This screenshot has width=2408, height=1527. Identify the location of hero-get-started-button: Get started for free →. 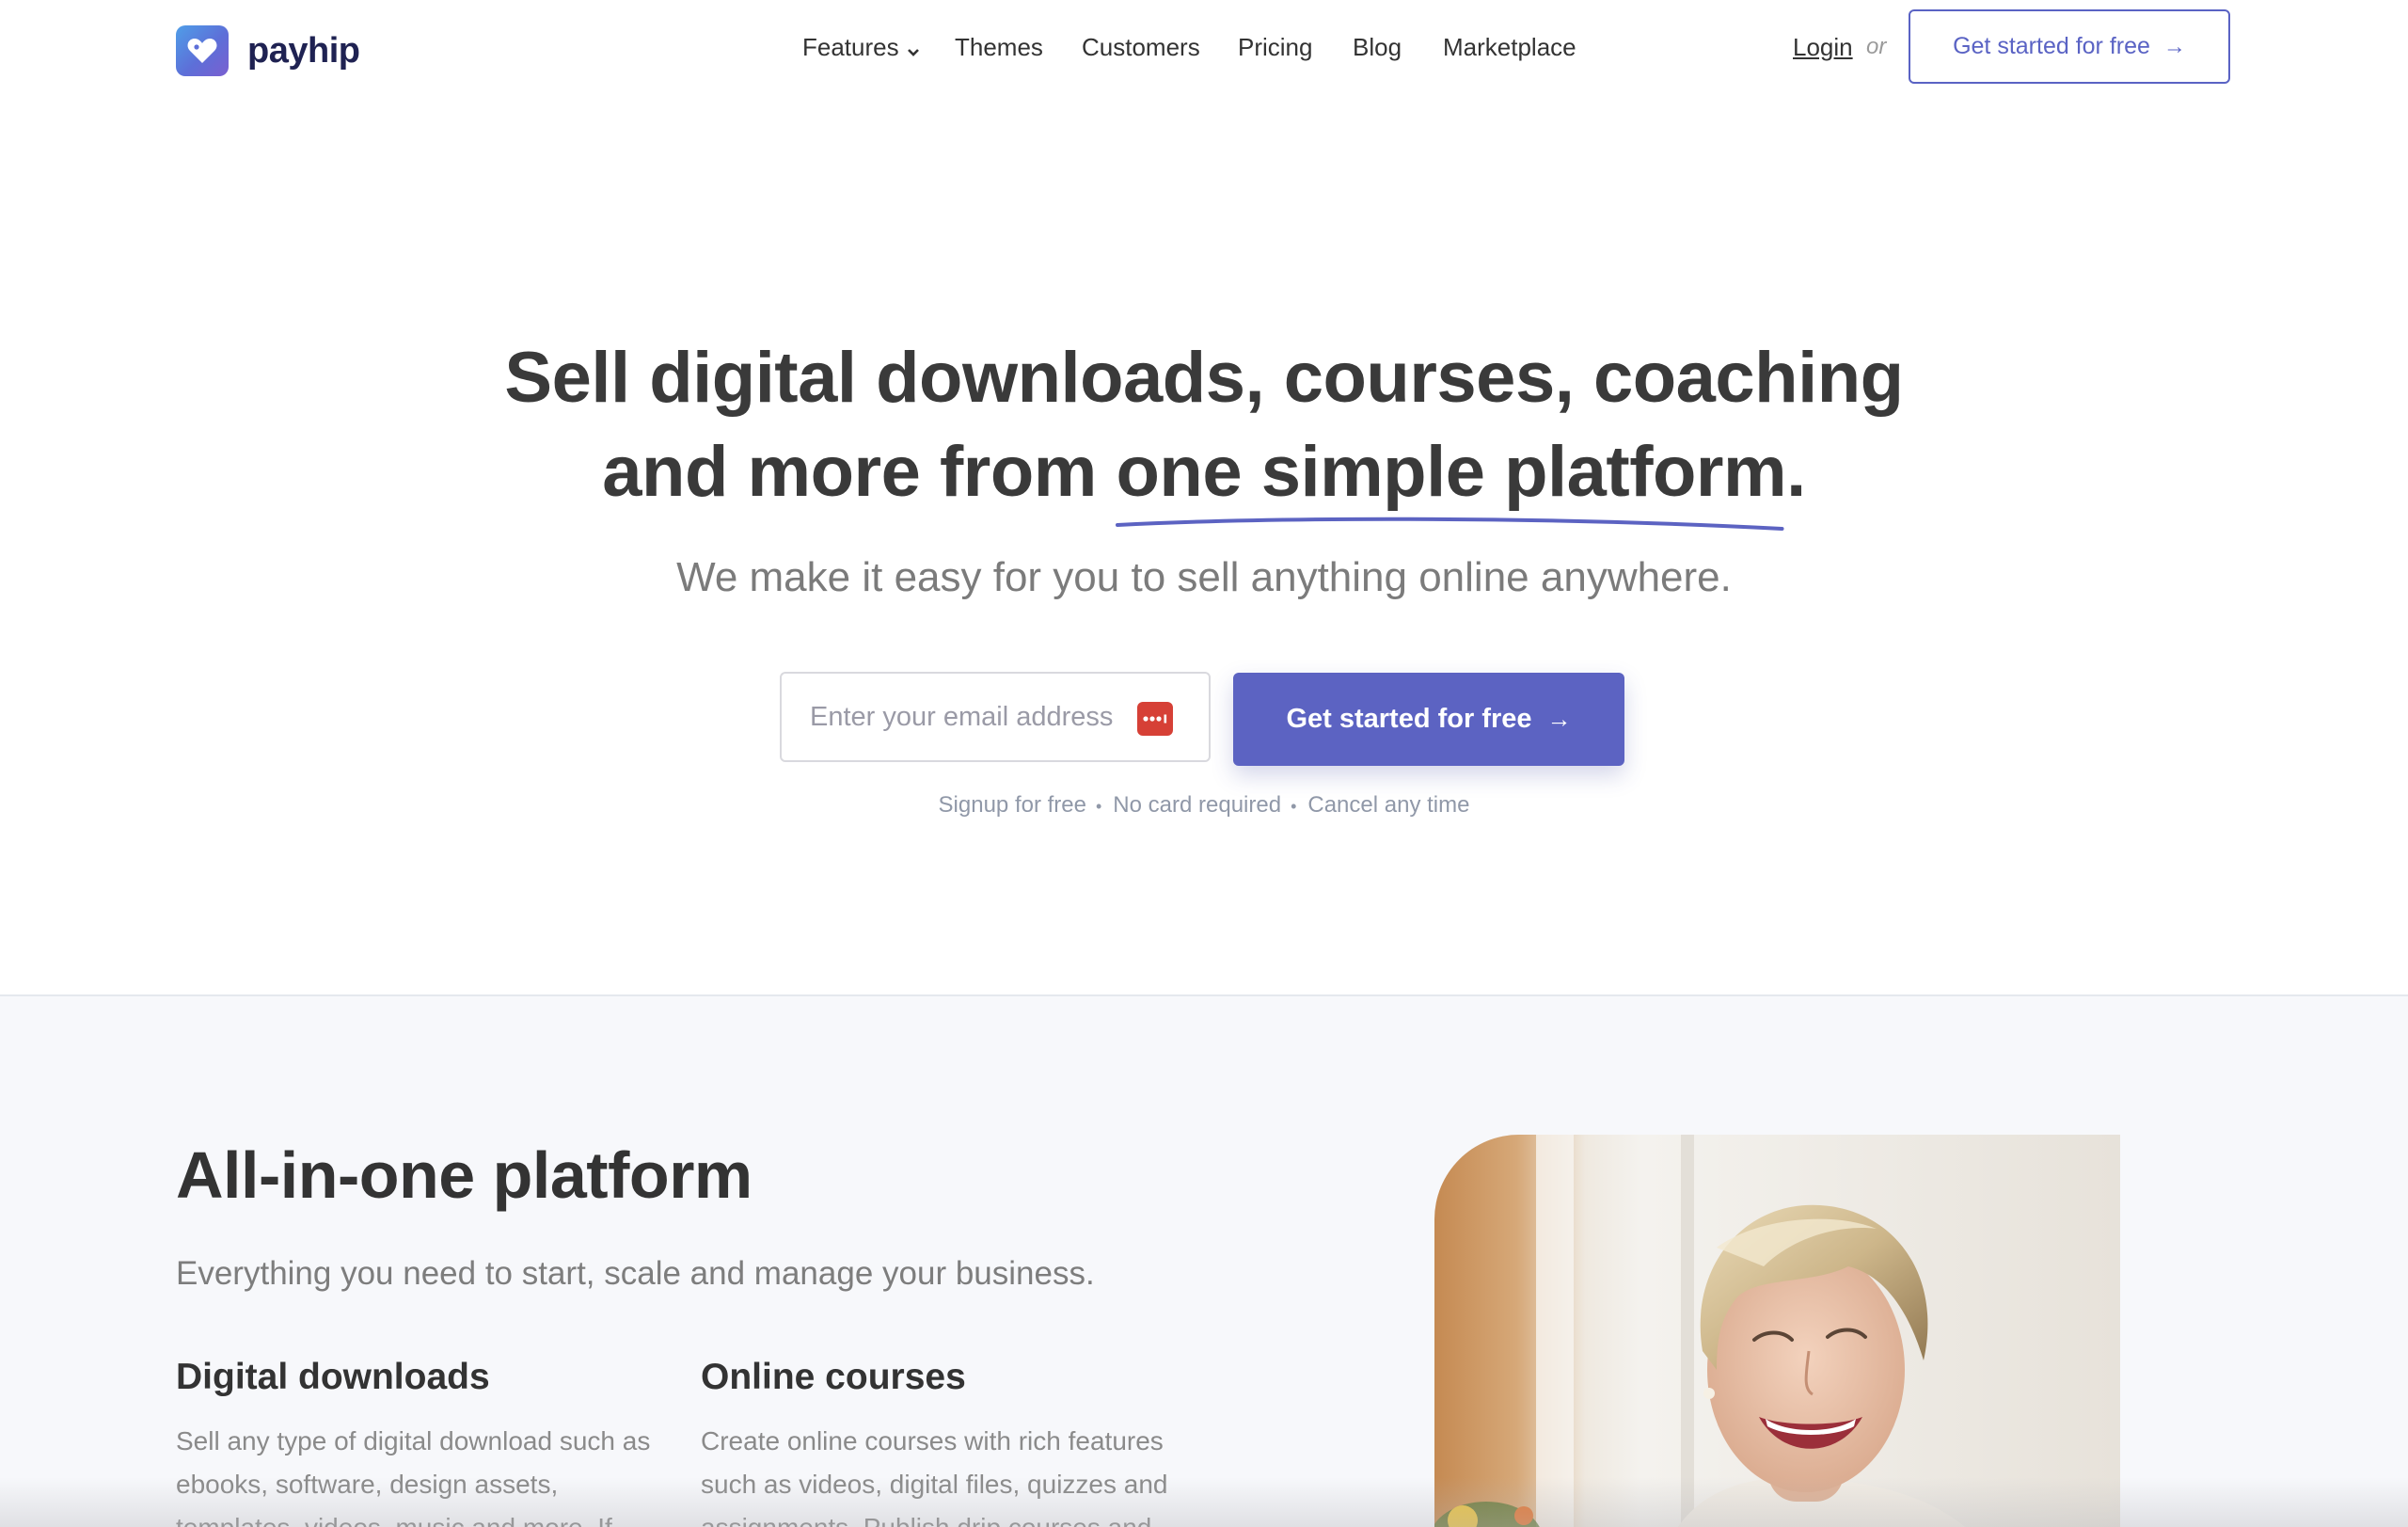
(1429, 719).